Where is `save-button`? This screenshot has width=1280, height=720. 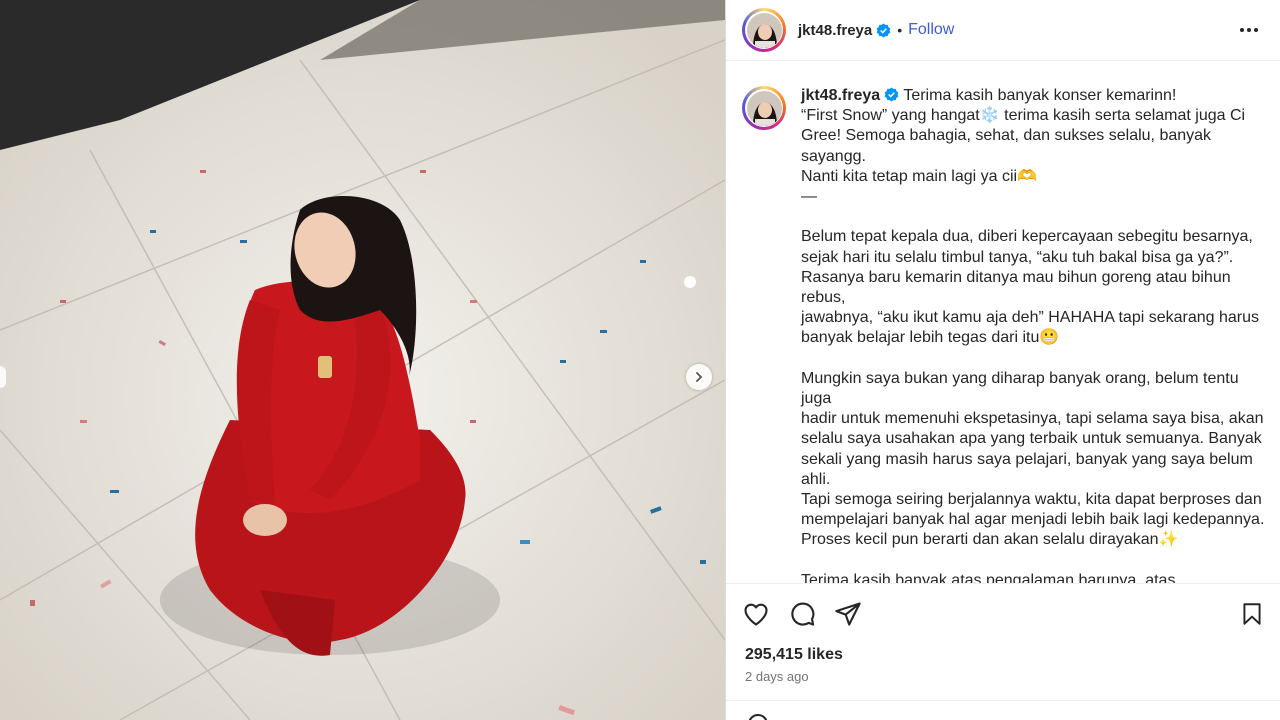
save-button is located at coordinates (1252, 614).